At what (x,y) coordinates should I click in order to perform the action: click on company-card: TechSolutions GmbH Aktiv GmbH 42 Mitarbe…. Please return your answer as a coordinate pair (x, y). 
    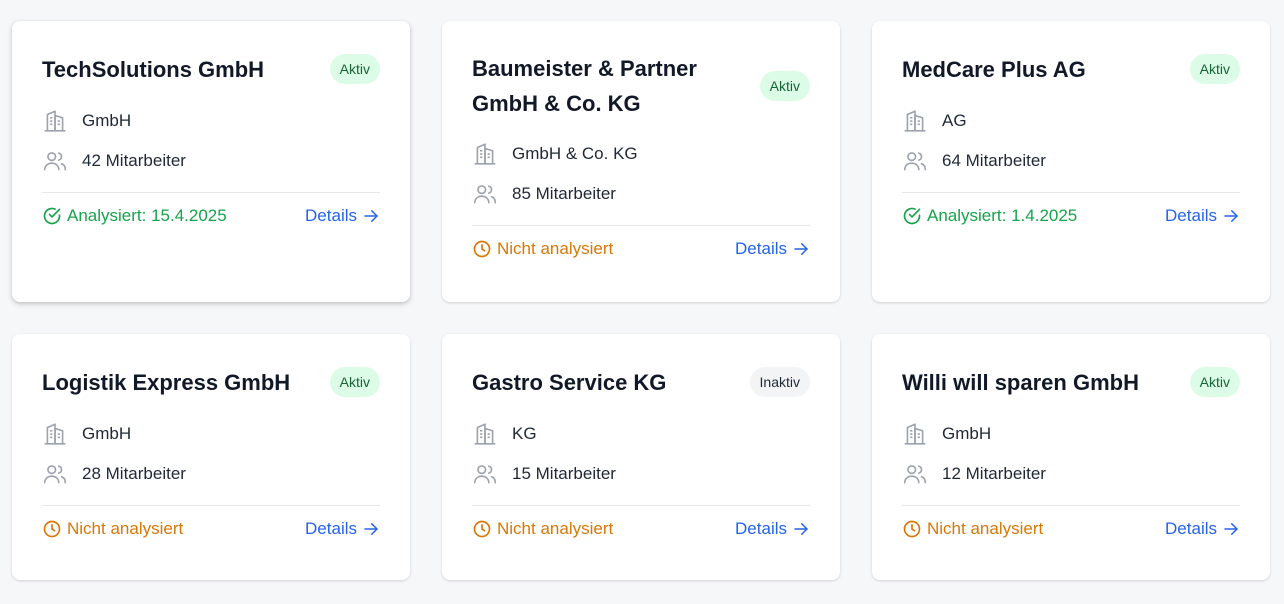
    Looking at the image, I should click on (211, 161).